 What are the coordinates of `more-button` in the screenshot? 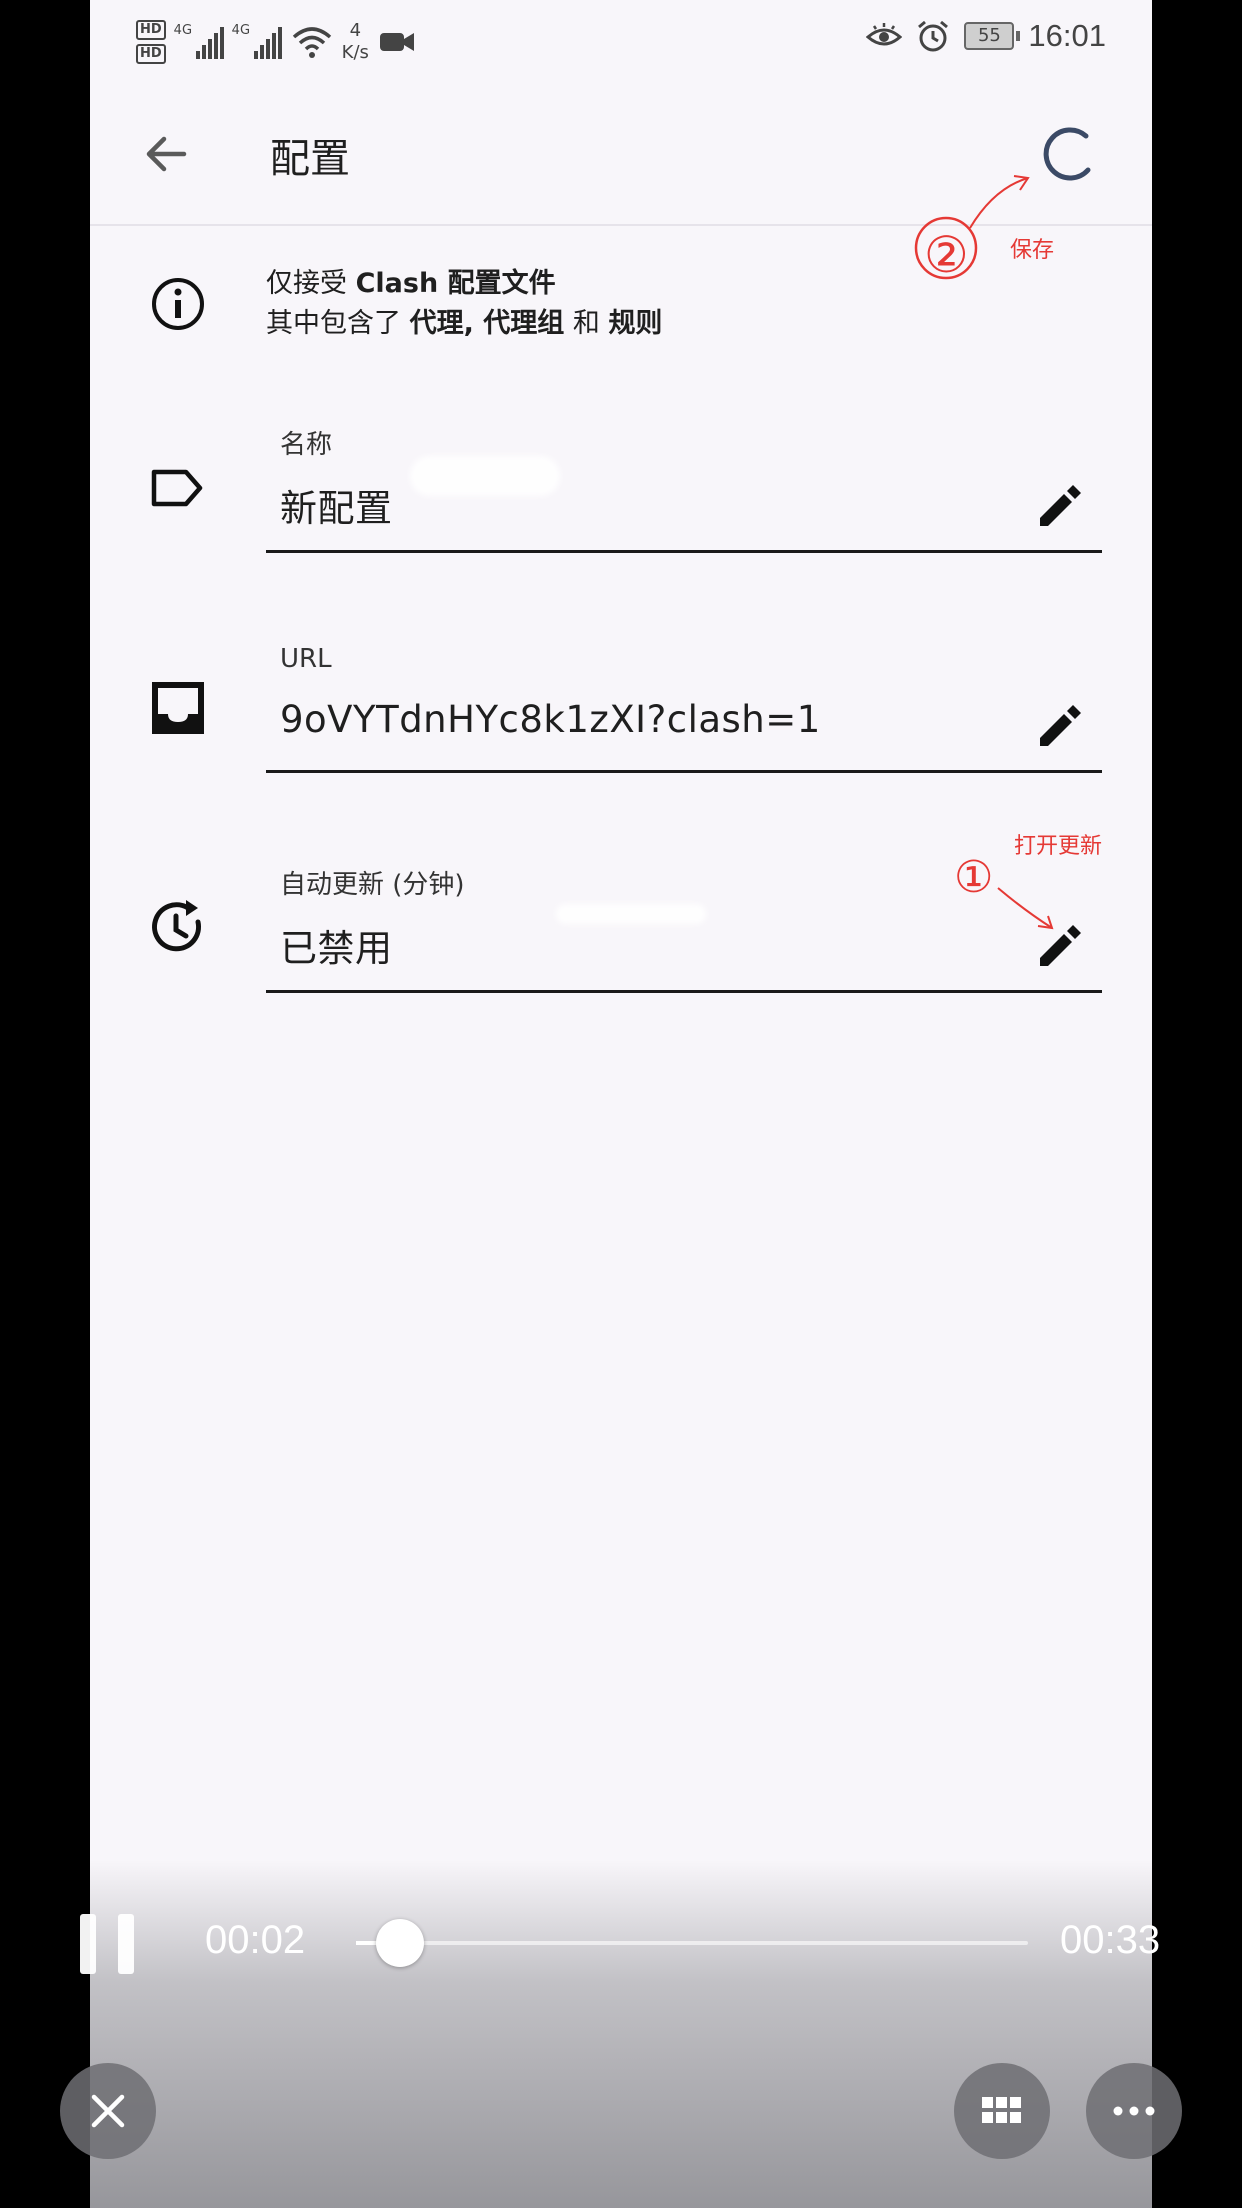 It's located at (1134, 2111).